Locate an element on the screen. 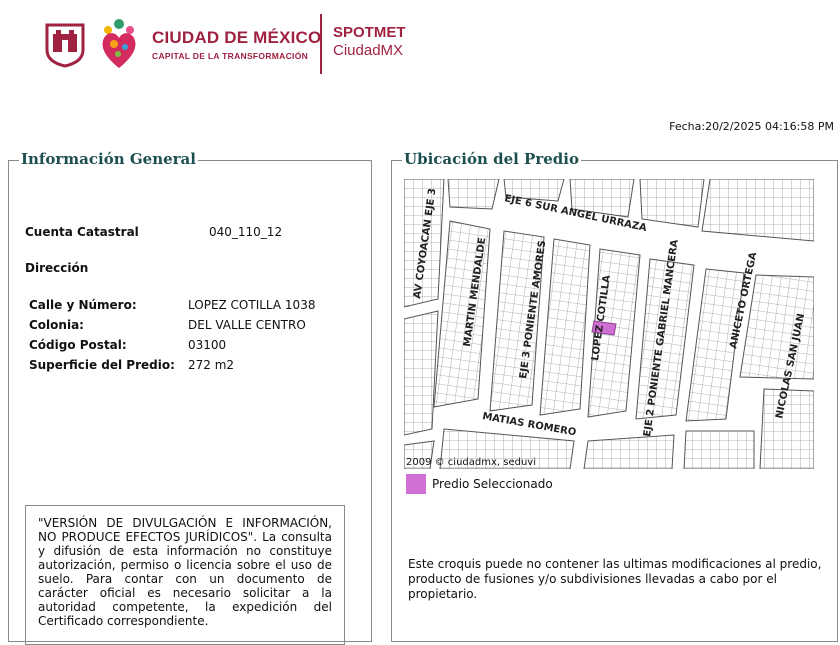  field-label: Superficie del Predio: is located at coordinates (102, 365).